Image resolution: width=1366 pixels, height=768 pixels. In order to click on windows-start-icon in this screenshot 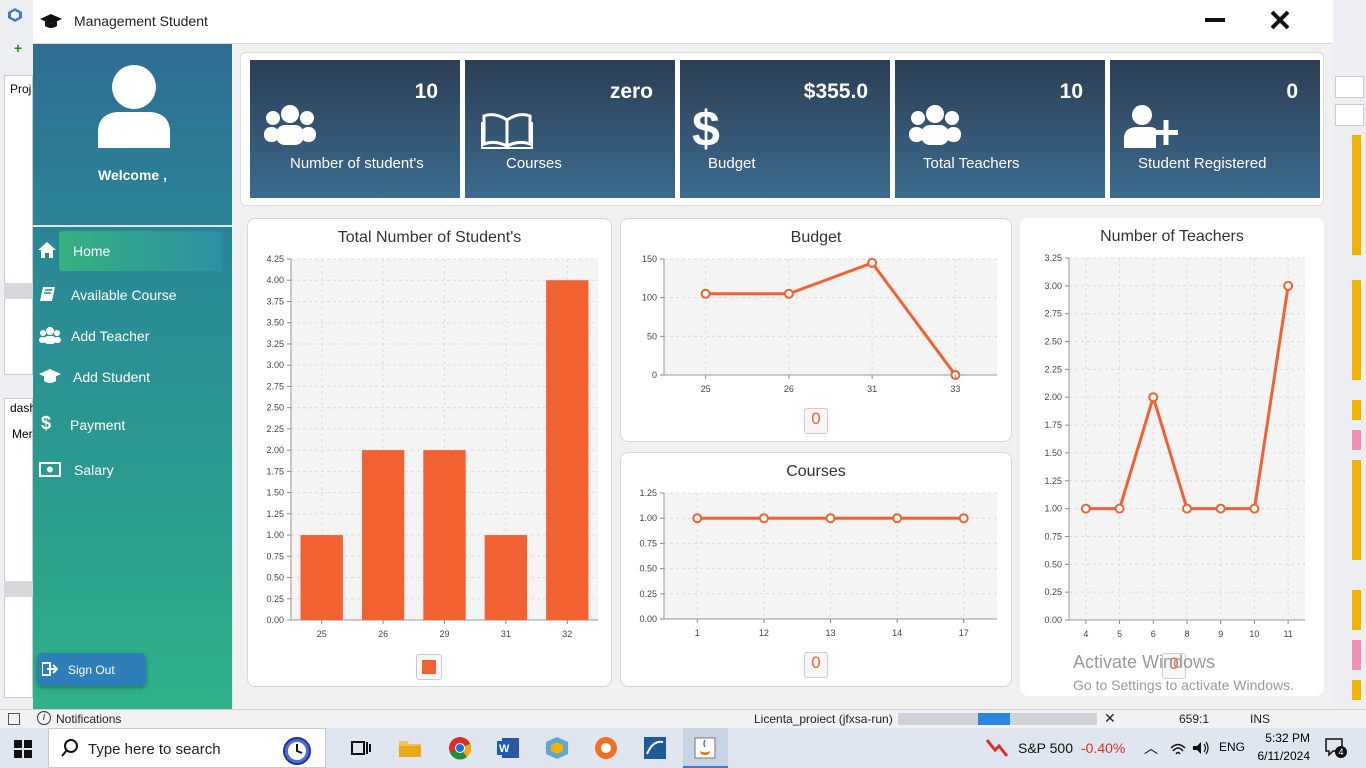, I will do `click(23, 749)`.